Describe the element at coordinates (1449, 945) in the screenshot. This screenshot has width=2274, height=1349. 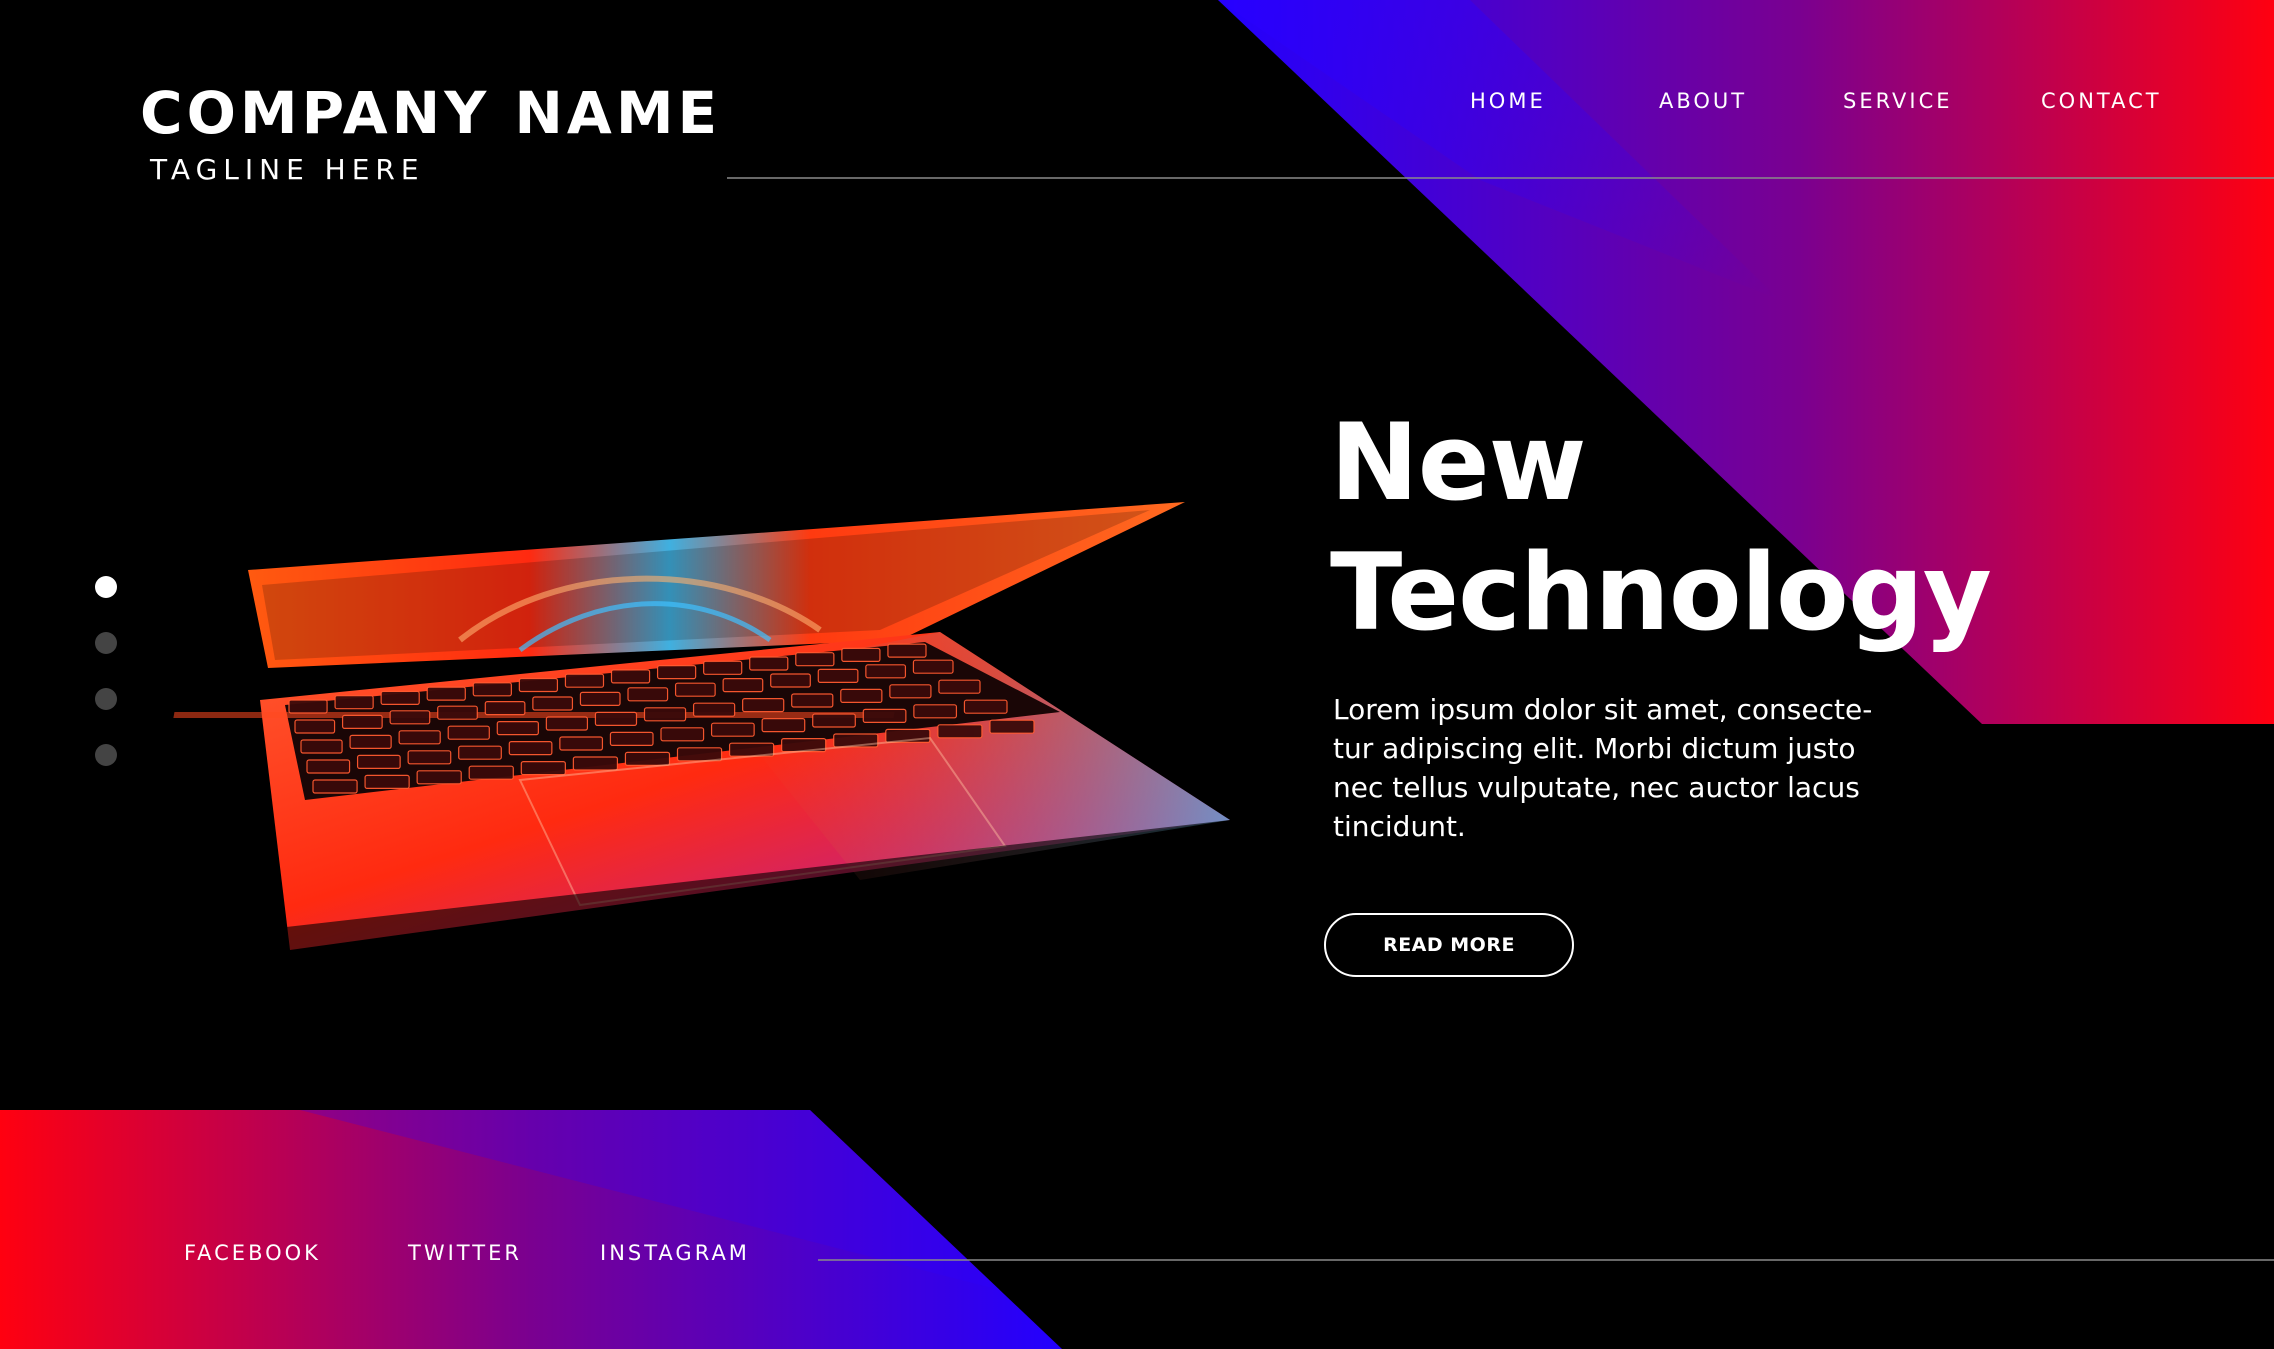
I see `read-more-button: READ MORE` at that location.